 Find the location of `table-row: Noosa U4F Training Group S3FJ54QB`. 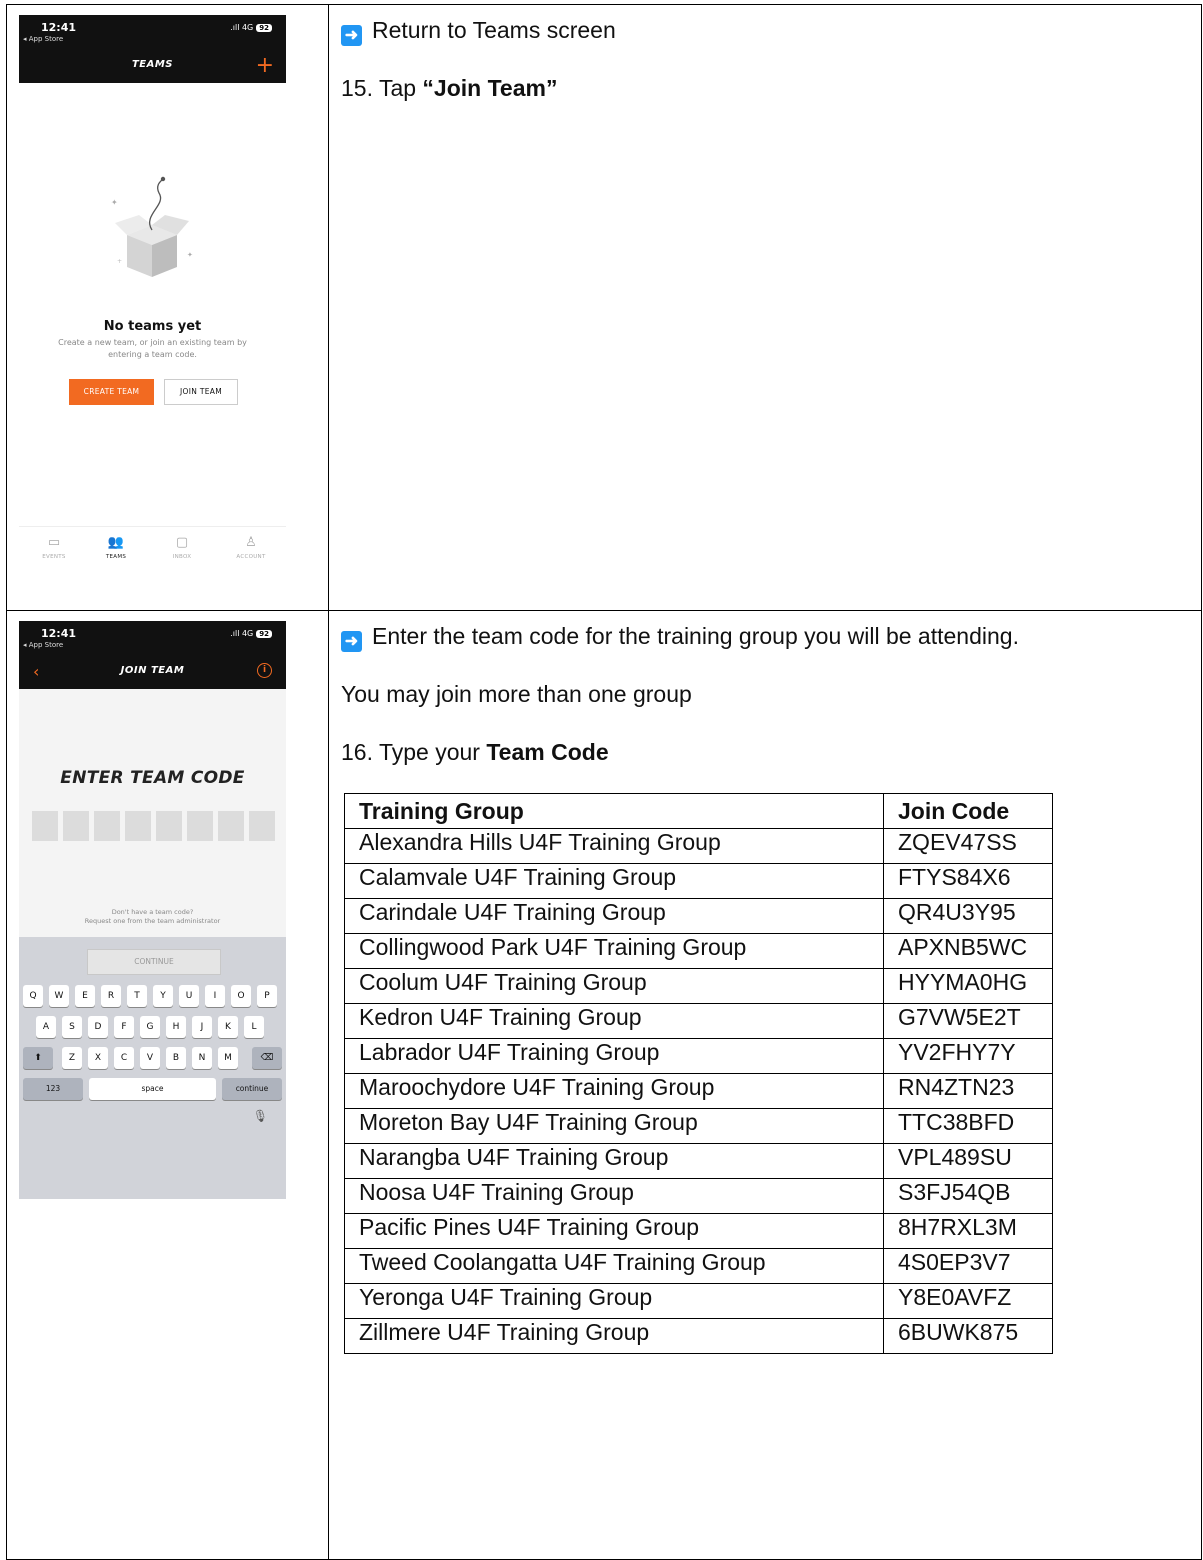

table-row: Noosa U4F Training Group S3FJ54QB is located at coordinates (698, 1196).